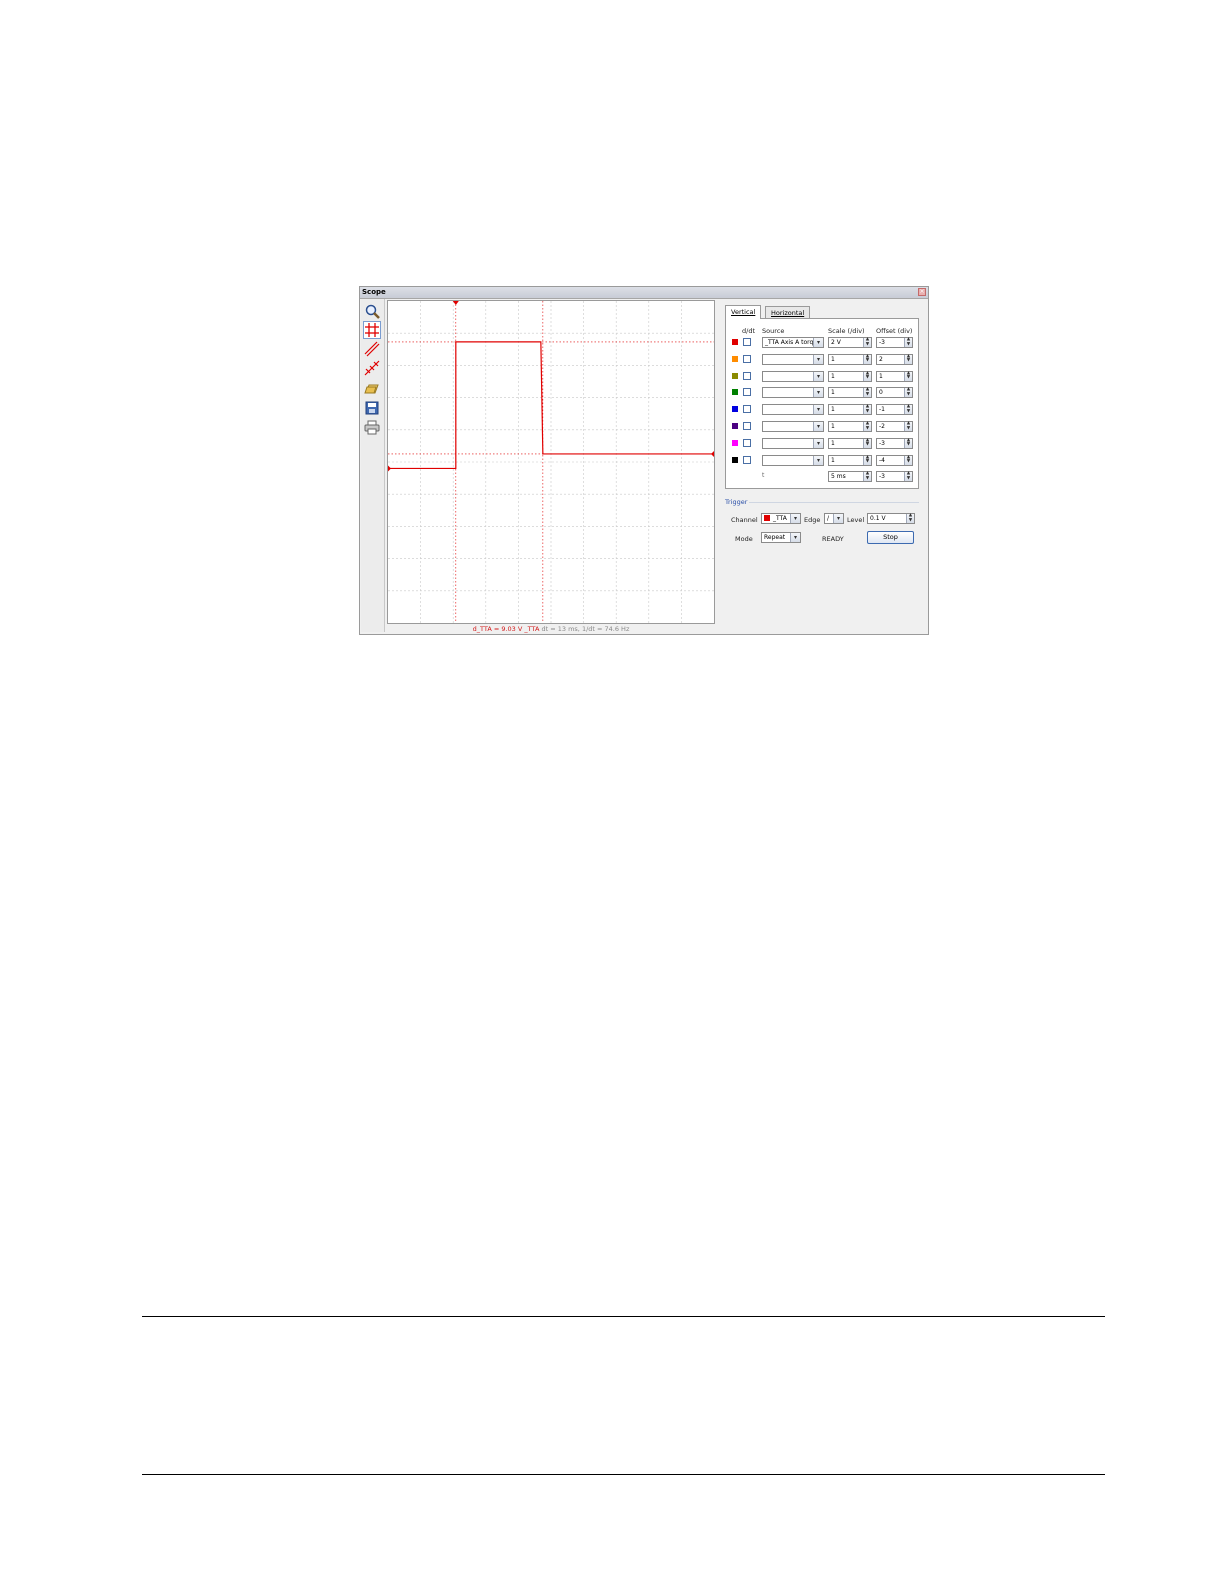 The height and width of the screenshot is (1584, 1224). I want to click on trigger-edge-select: / ▾, so click(834, 518).